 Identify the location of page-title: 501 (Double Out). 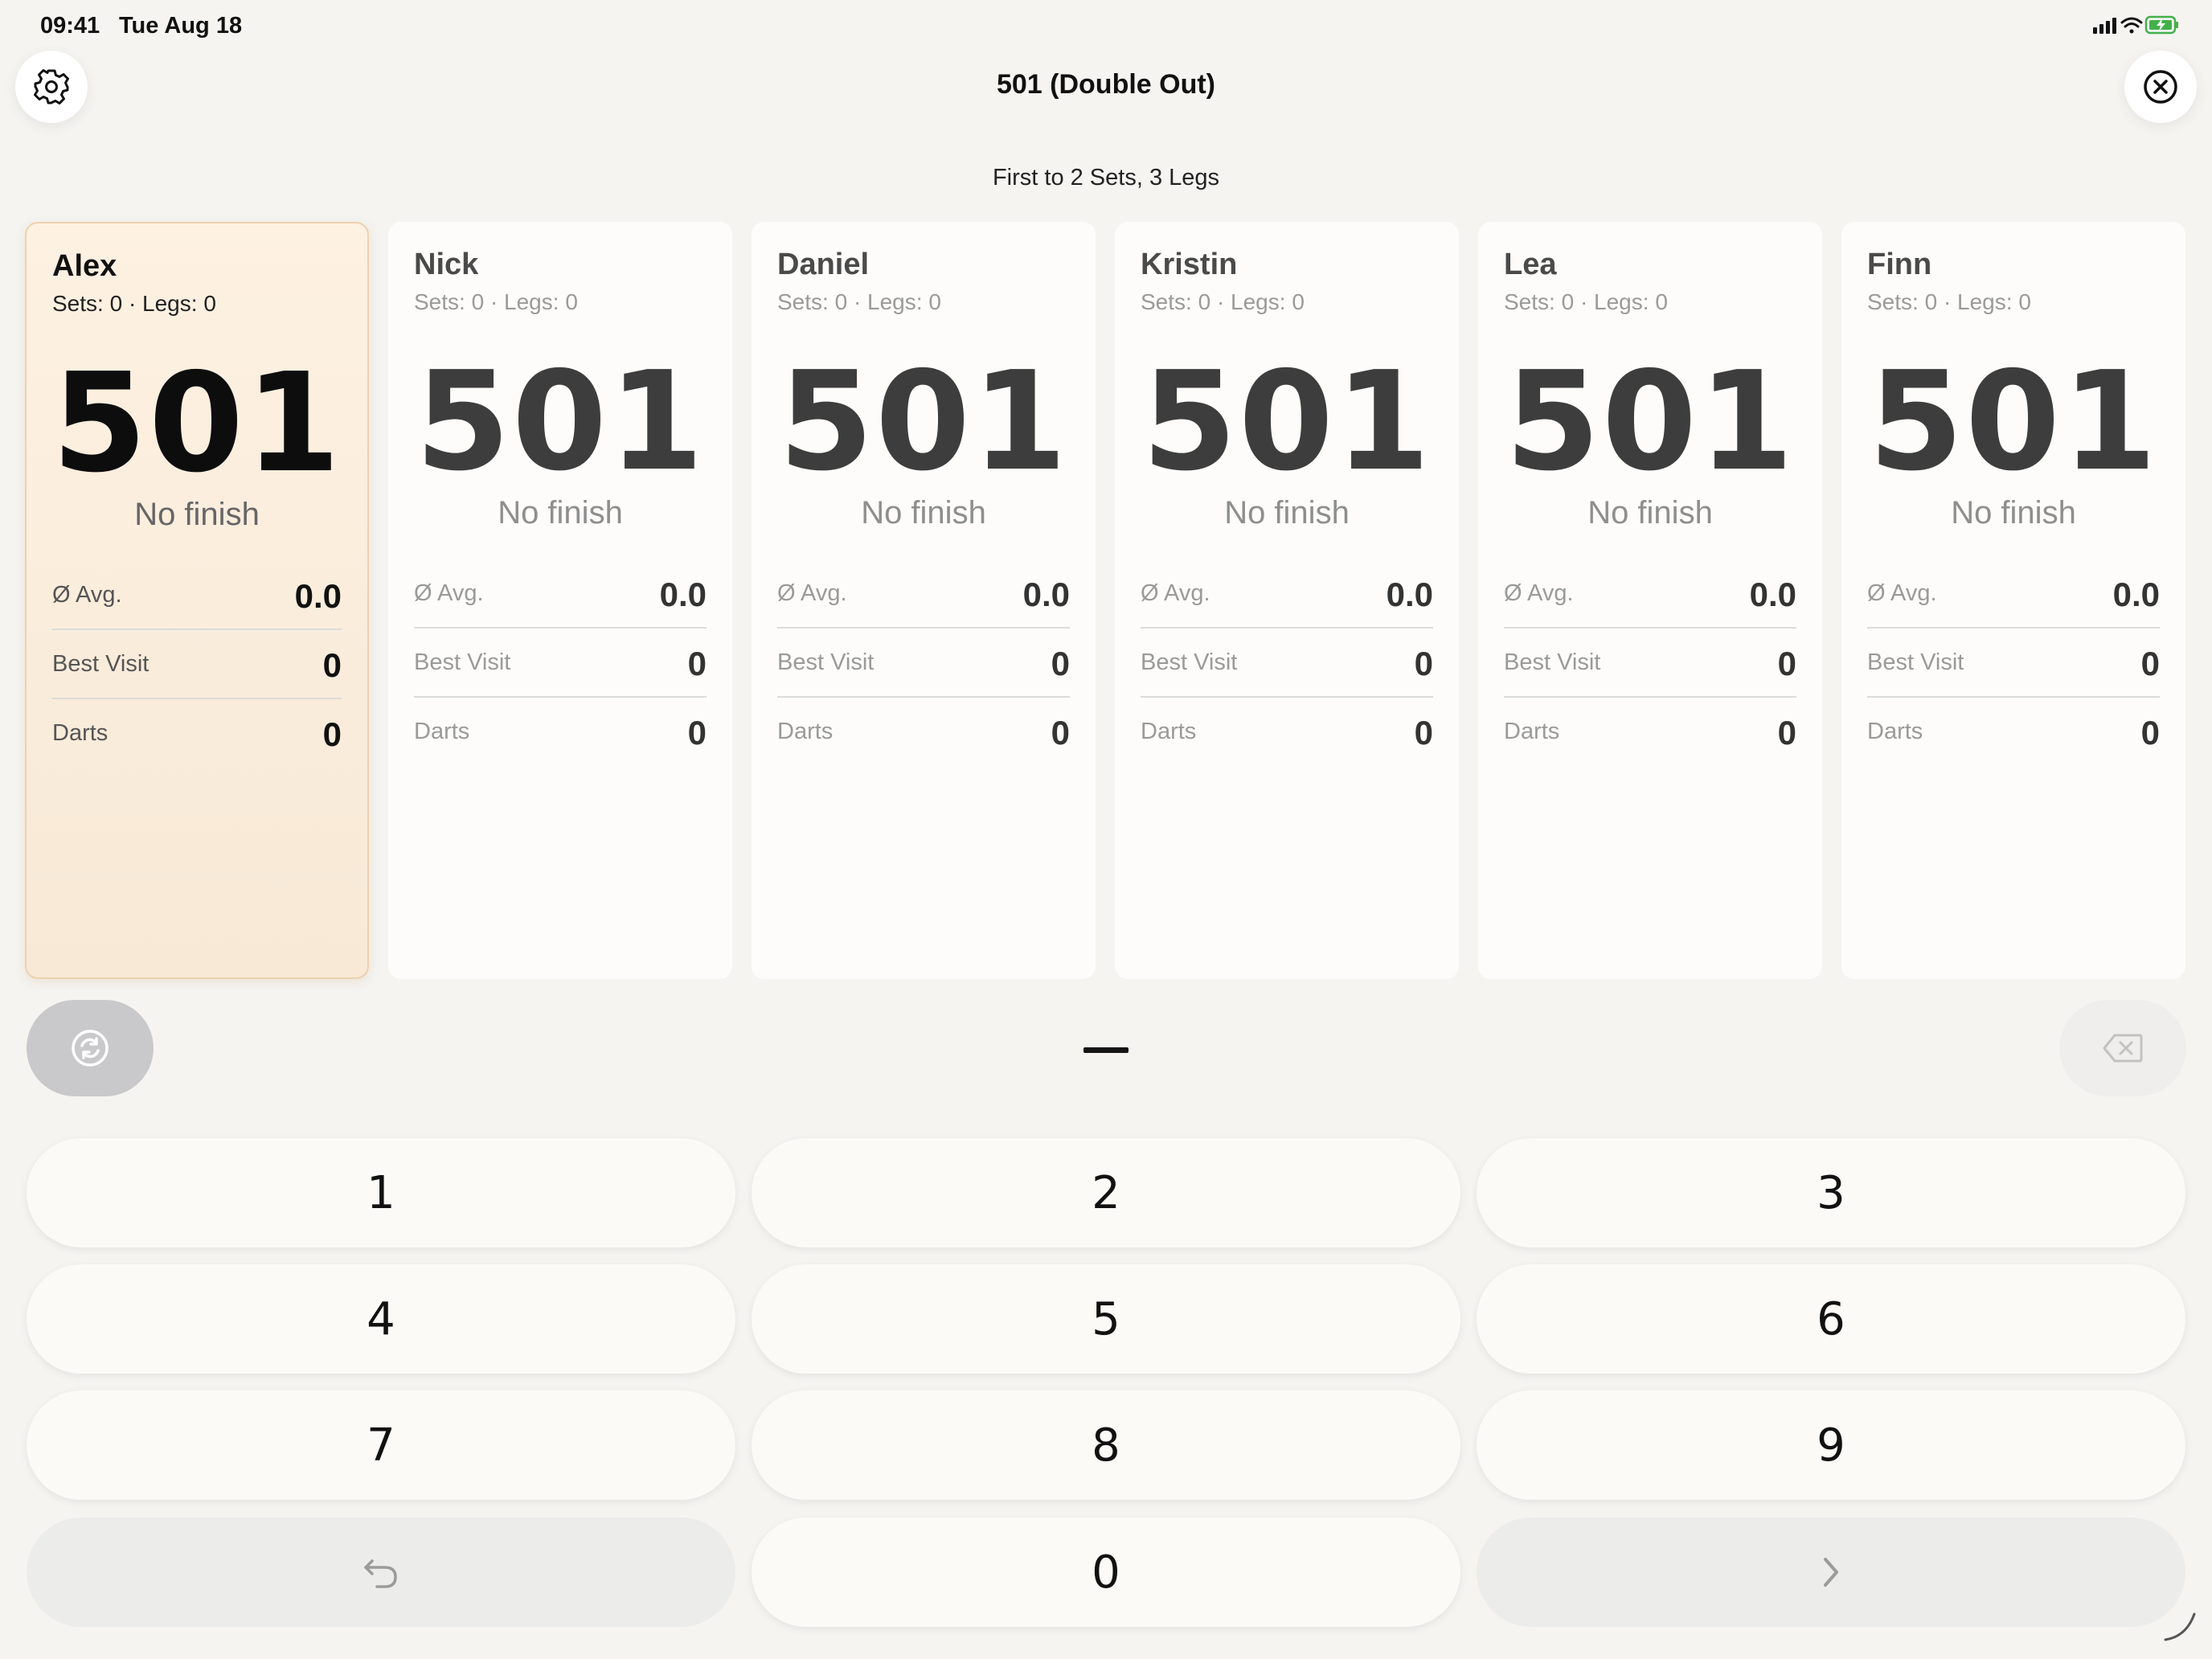
(1106, 84).